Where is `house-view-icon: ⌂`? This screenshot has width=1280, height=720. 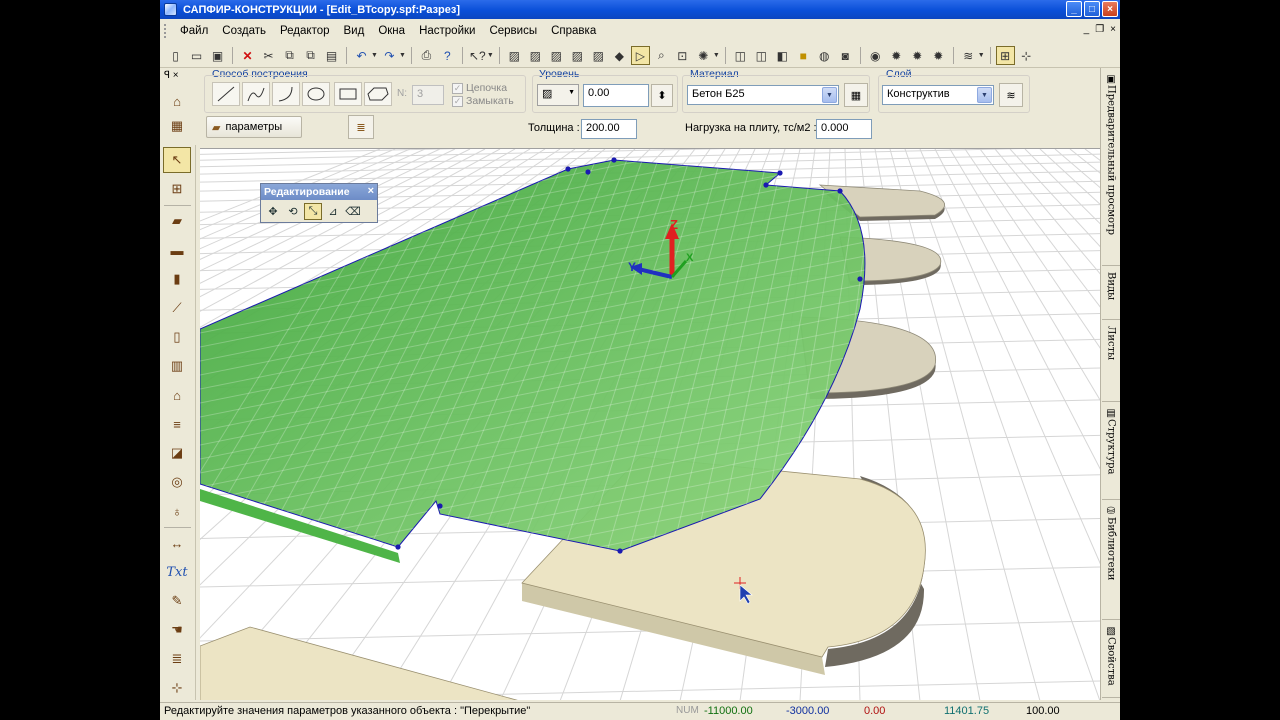 house-view-icon: ⌂ is located at coordinates (177, 101).